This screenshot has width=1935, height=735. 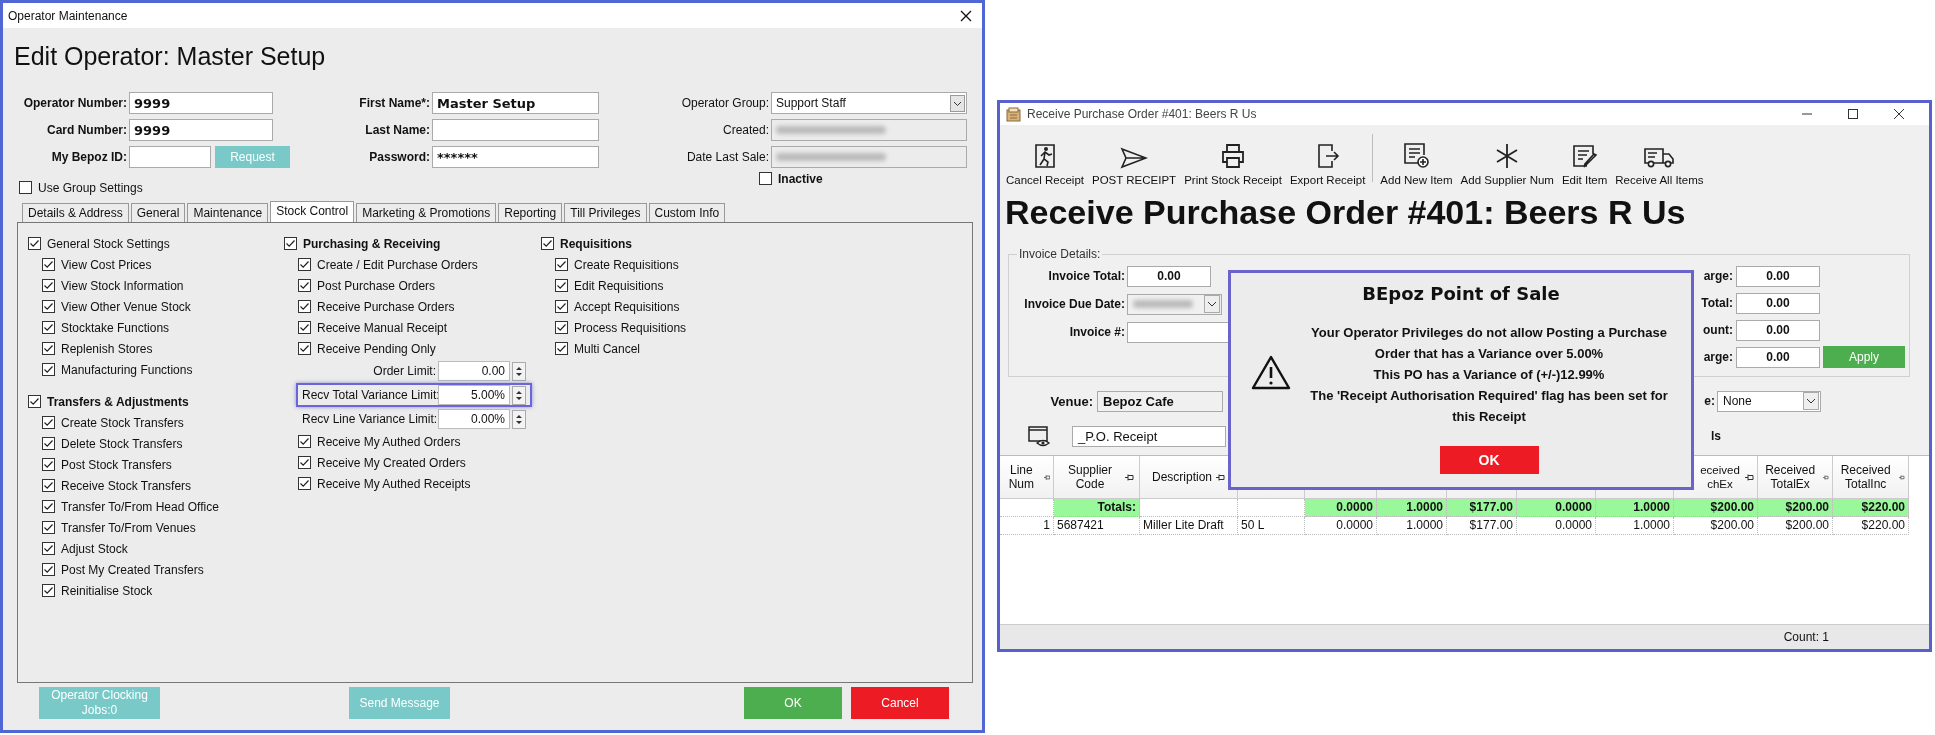 What do you see at coordinates (369, 395) in the screenshot?
I see `field-label: Recv Total Variance Limit:` at bounding box center [369, 395].